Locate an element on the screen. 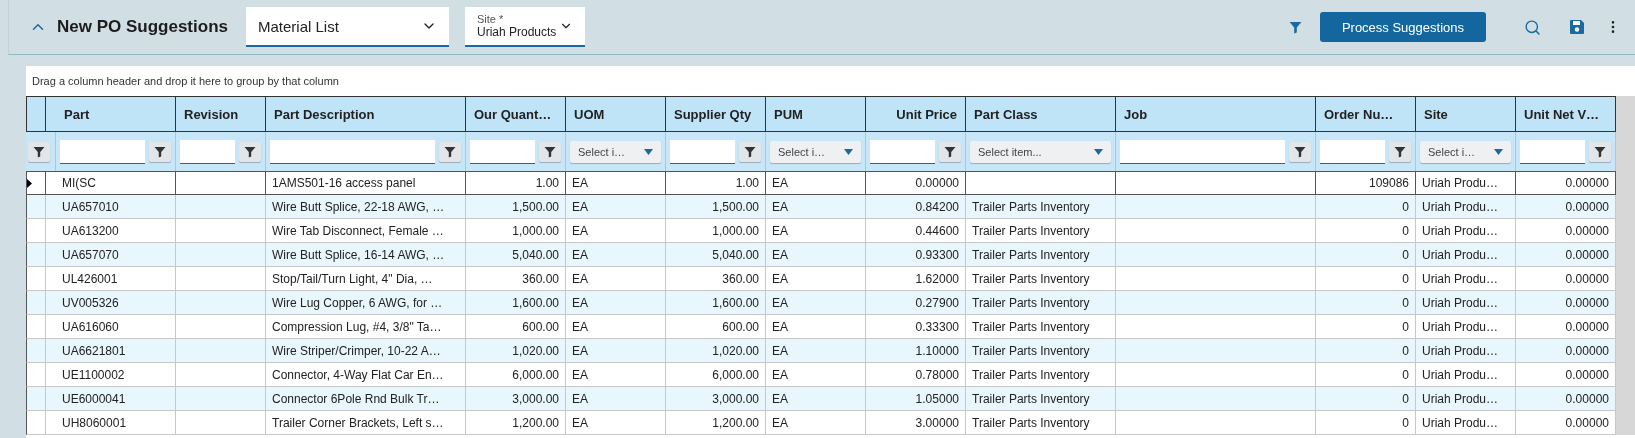  caret-icon is located at coordinates (848, 151).